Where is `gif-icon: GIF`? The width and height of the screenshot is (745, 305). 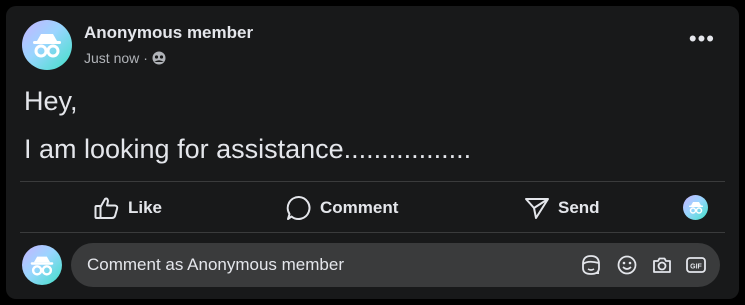 gif-icon: GIF is located at coordinates (696, 265).